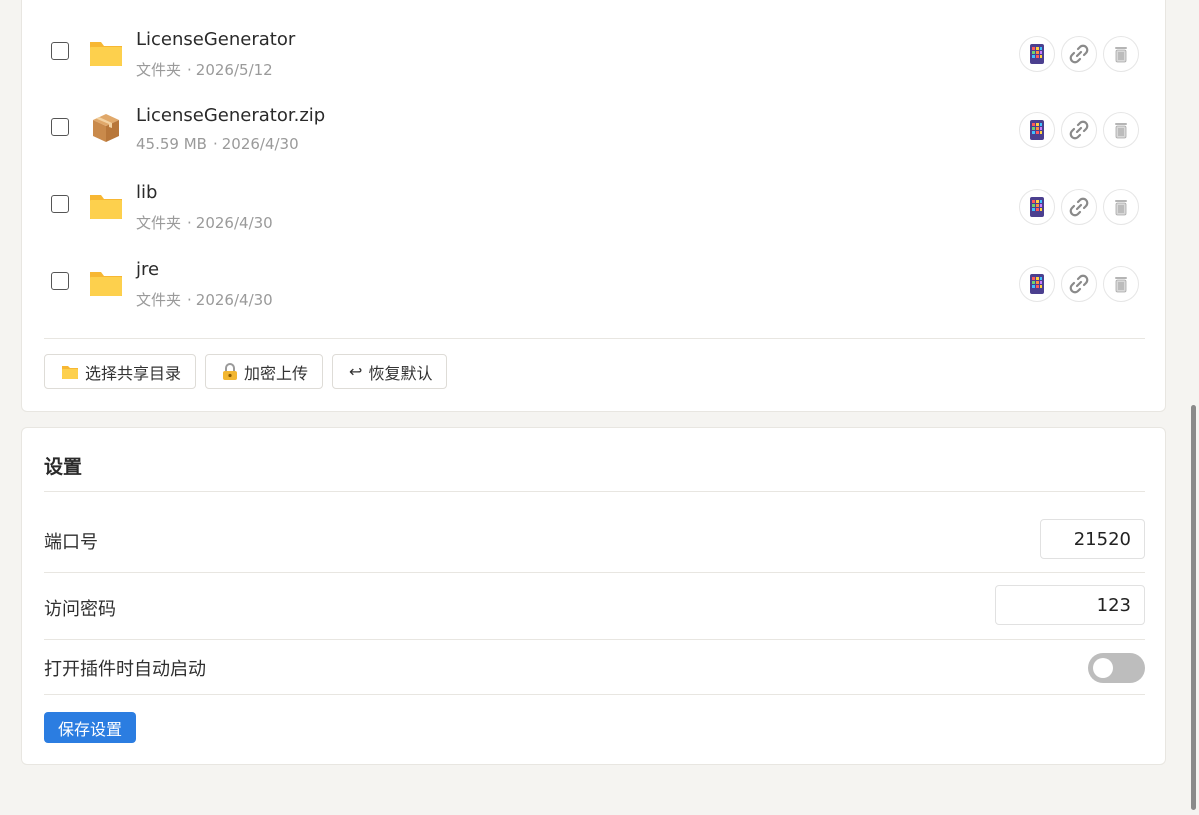 The image size is (1199, 815). I want to click on file-size: 45.59 MB, so click(171, 144).